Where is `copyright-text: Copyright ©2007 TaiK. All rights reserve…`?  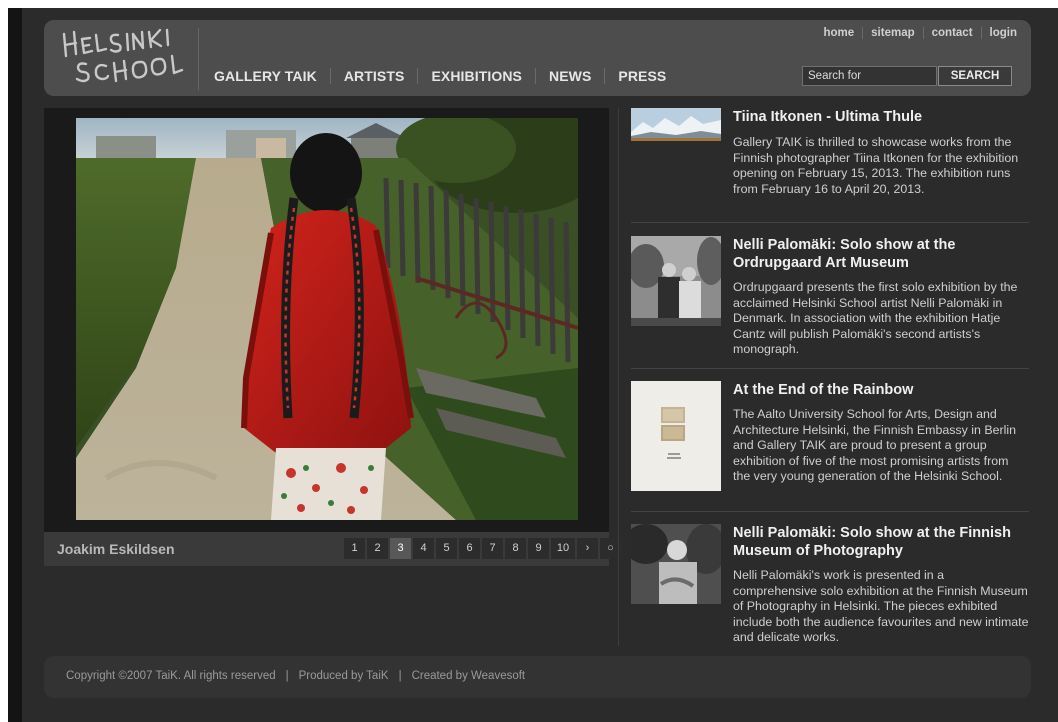 copyright-text: Copyright ©2007 TaiK. All rights reserve… is located at coordinates (171, 676).